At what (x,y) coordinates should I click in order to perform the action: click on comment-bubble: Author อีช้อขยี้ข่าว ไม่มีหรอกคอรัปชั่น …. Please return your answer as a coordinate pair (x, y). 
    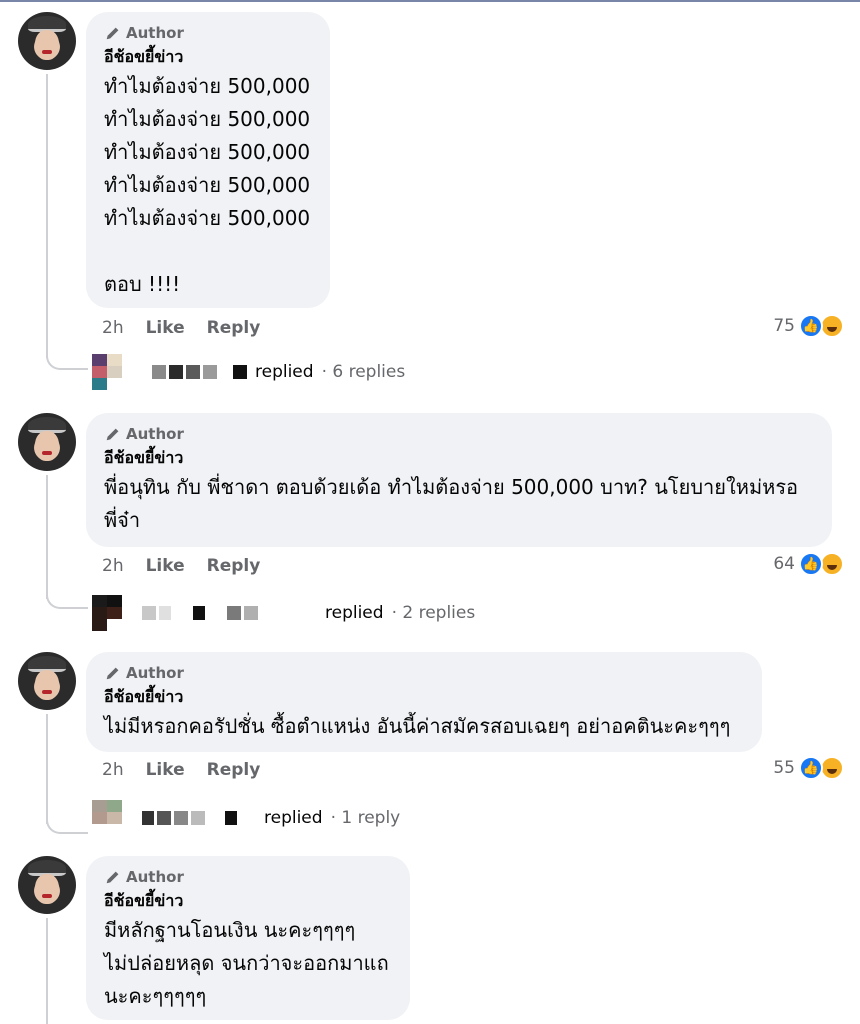
    Looking at the image, I should click on (424, 702).